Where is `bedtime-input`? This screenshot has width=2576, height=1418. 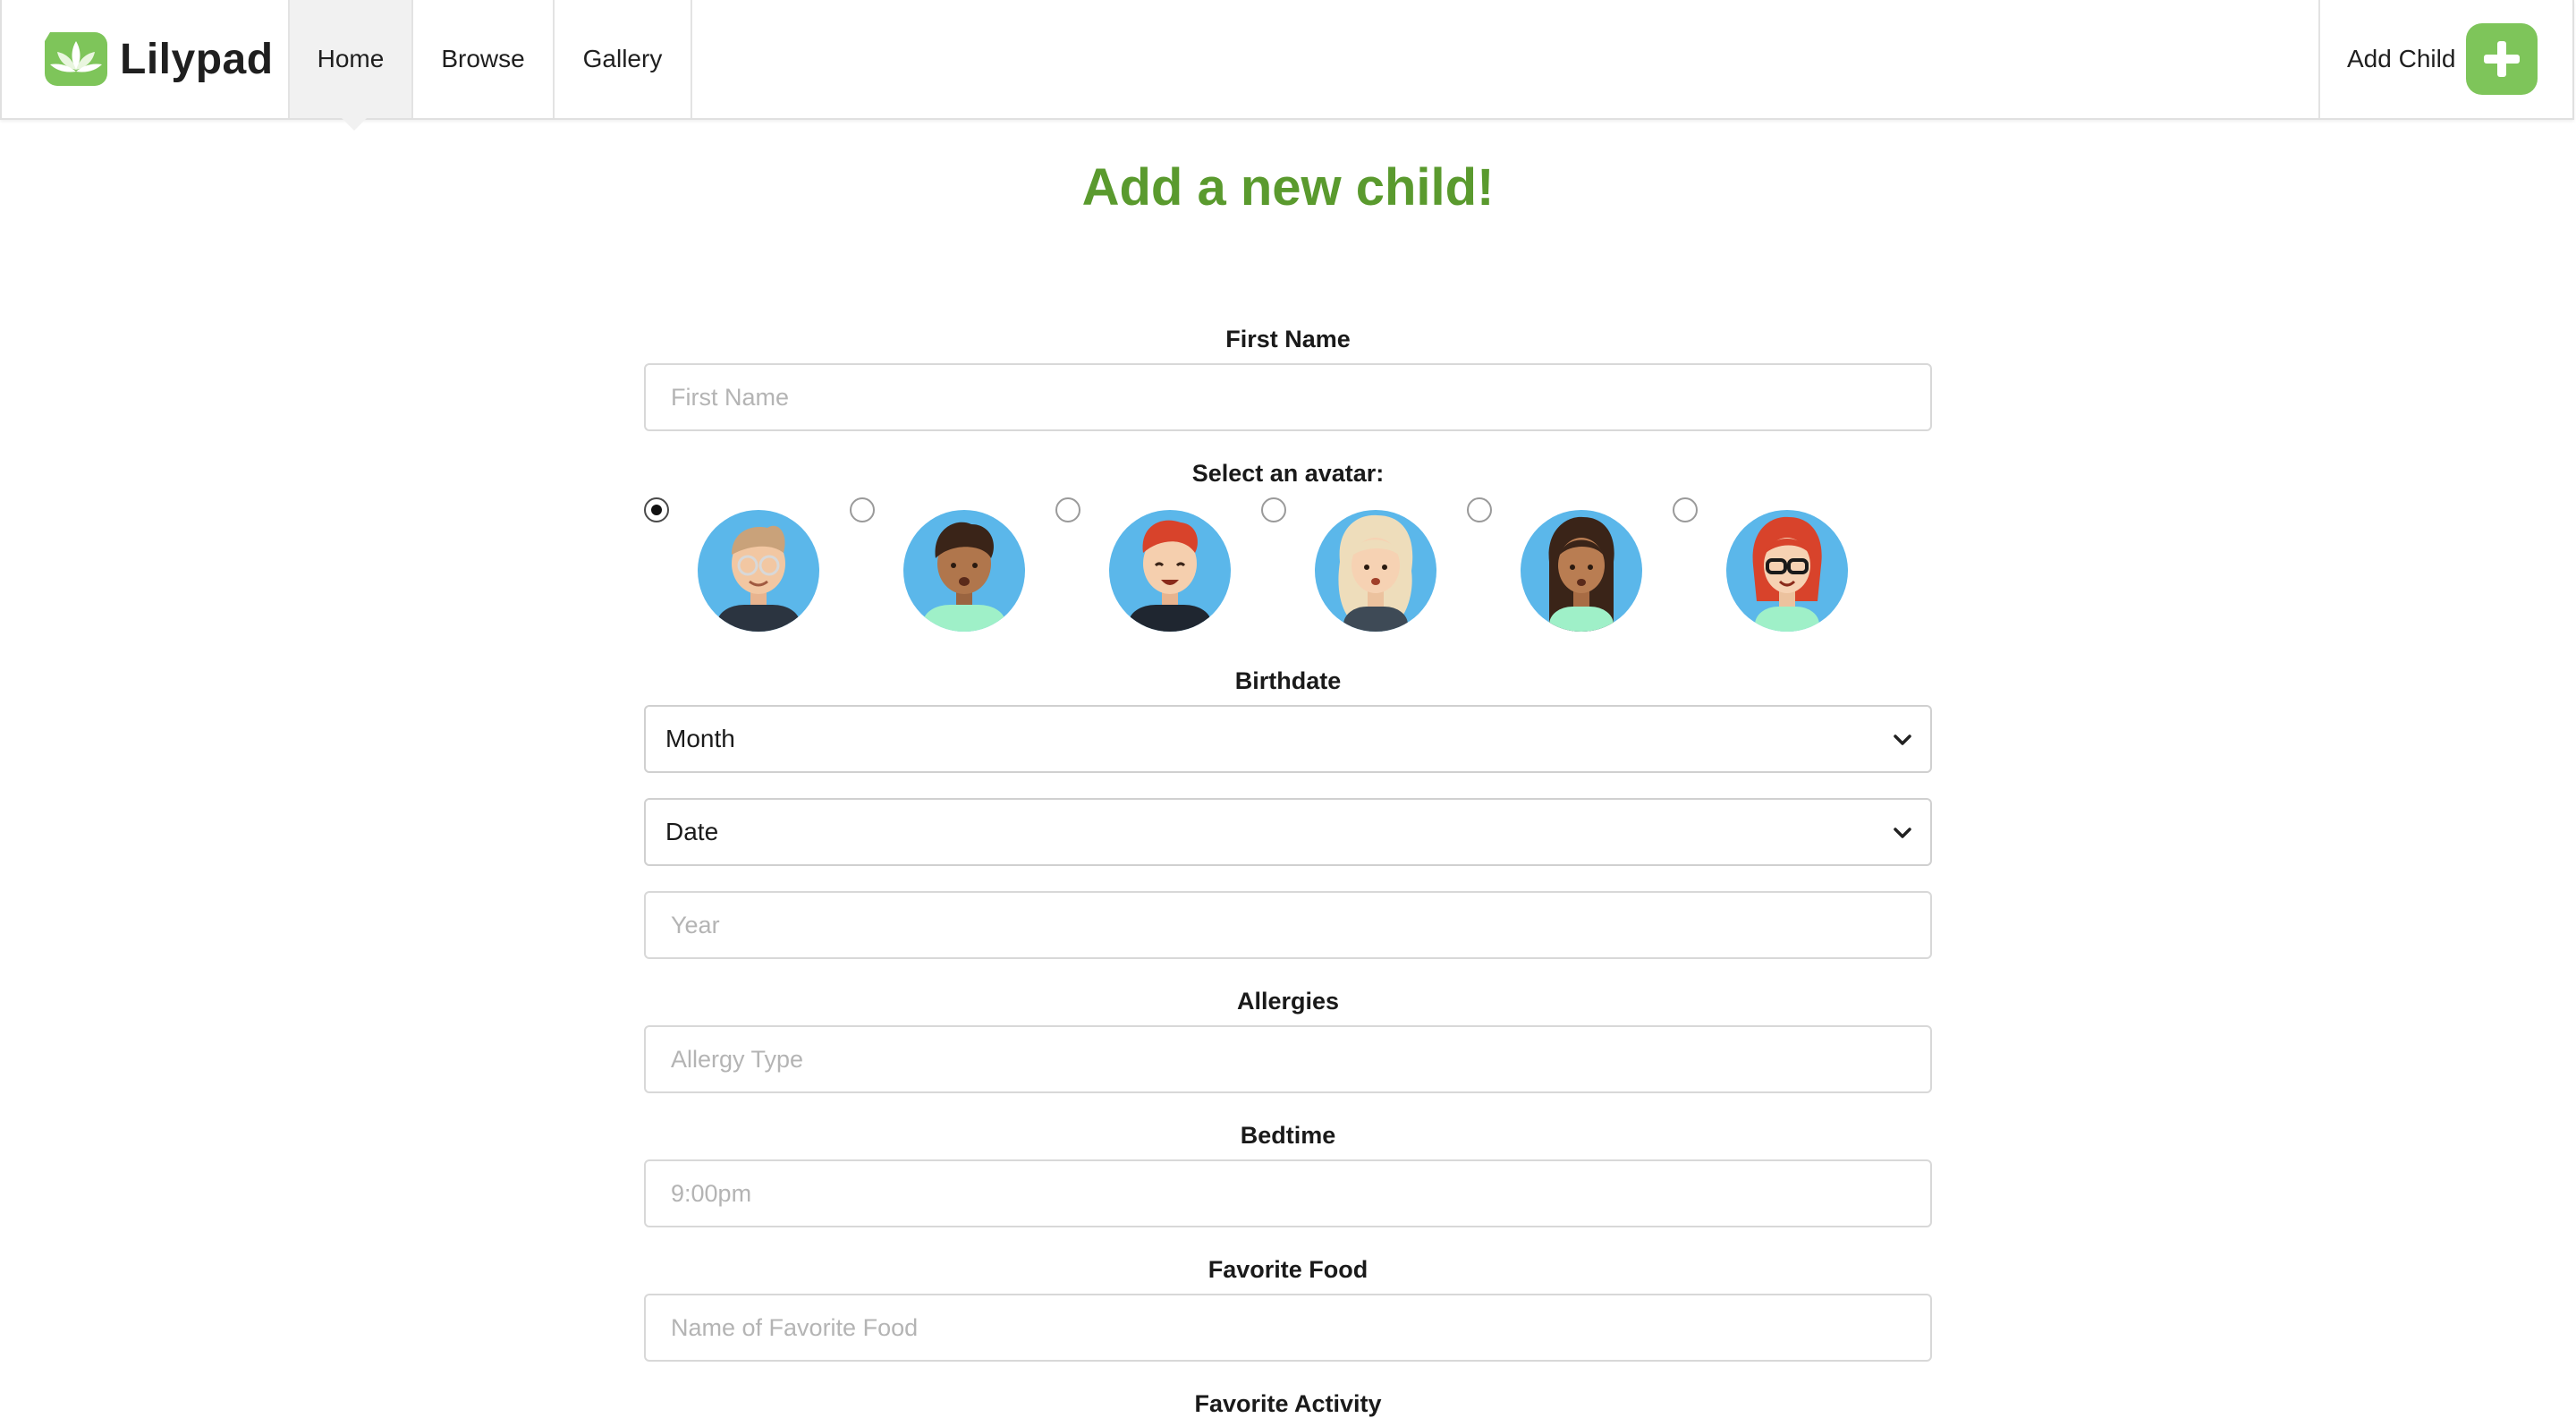 bedtime-input is located at coordinates (1288, 1193).